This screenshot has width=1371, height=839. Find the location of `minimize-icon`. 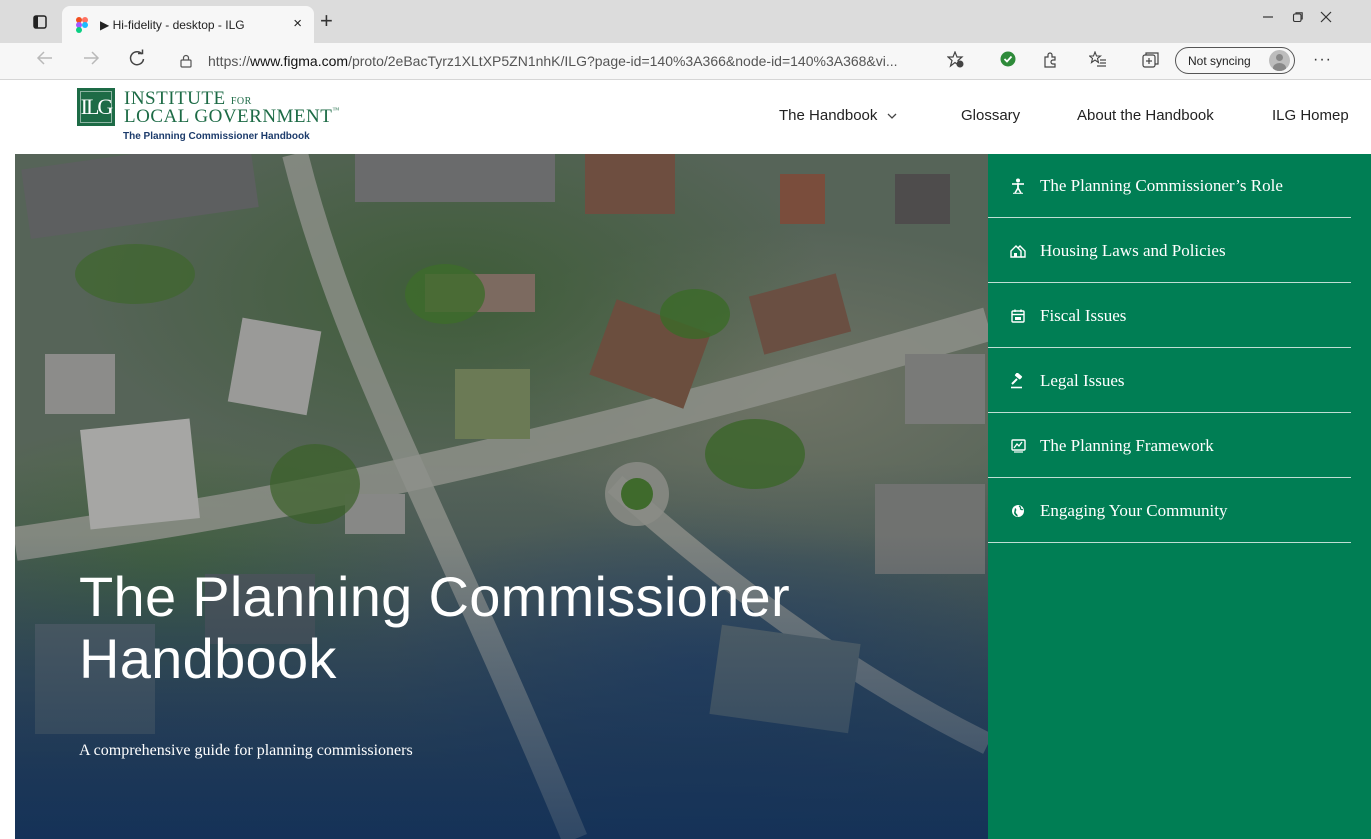

minimize-icon is located at coordinates (1268, 19).